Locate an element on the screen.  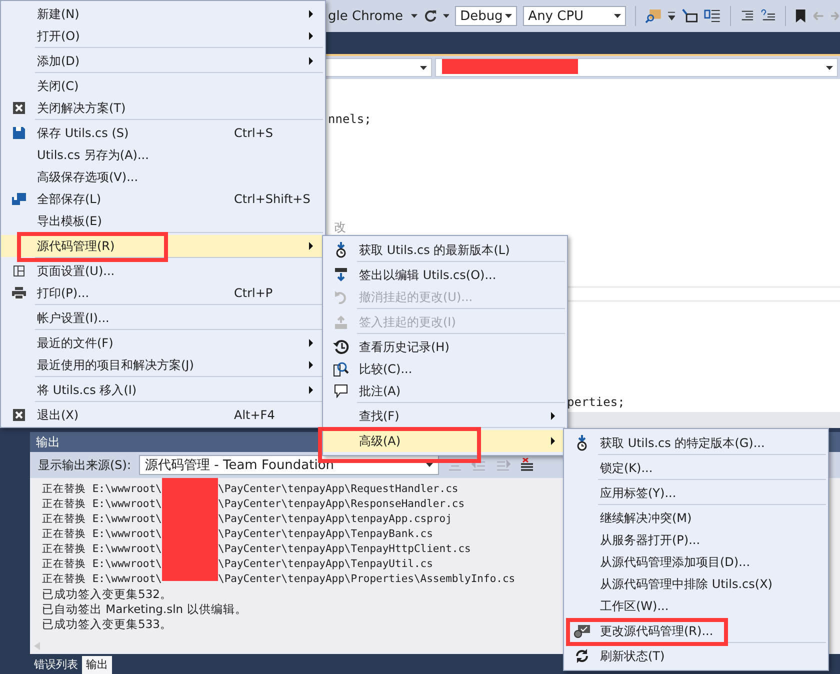
menu-item: 最近的文件(F) is located at coordinates (163, 343).